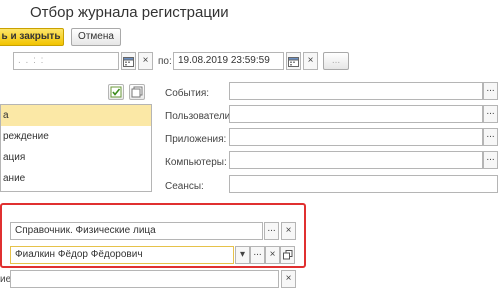  What do you see at coordinates (66, 61) in the screenshot?
I see `period-start-field: . . : :` at bounding box center [66, 61].